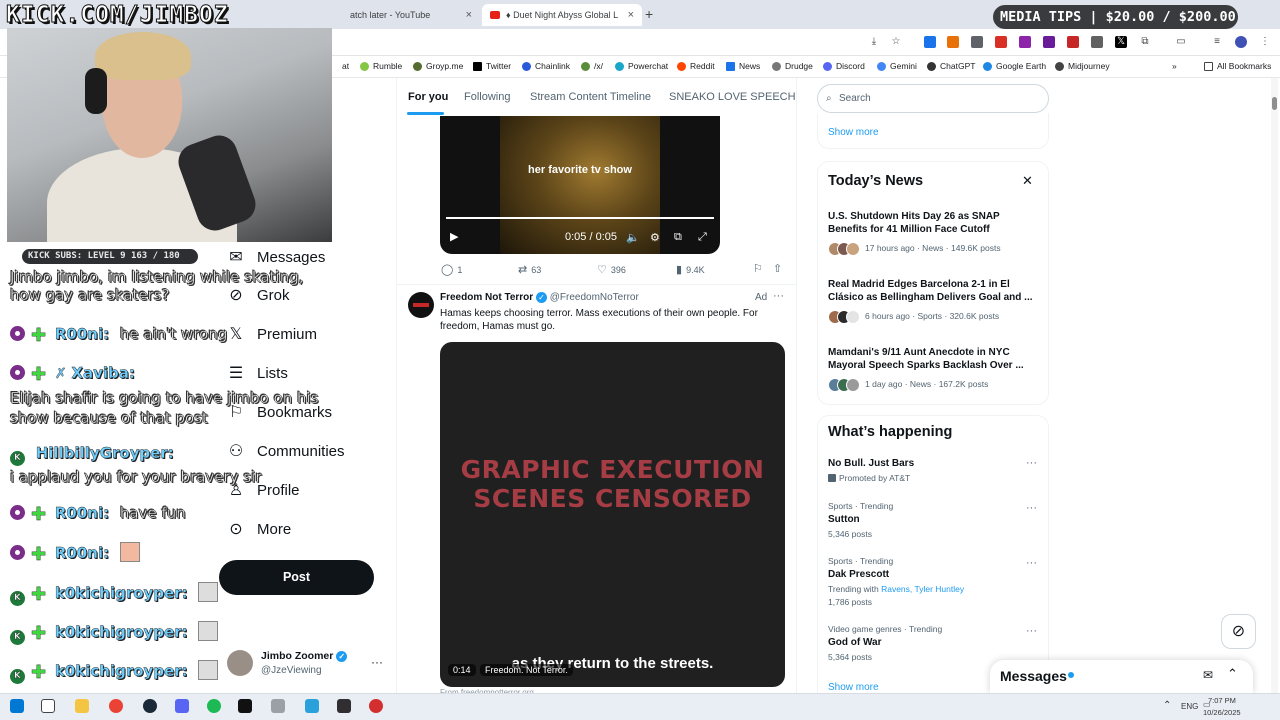 Image resolution: width=1280 pixels, height=720 pixels. I want to click on nav-lists: ☰ Lists, so click(257, 373).